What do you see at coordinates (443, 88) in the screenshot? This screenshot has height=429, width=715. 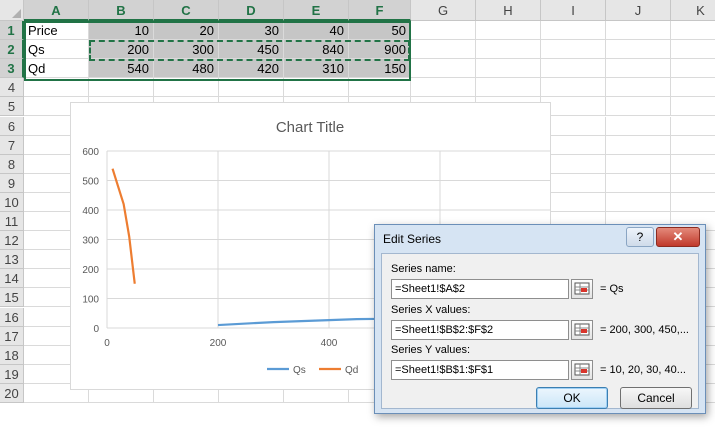 I see `cell-g4` at bounding box center [443, 88].